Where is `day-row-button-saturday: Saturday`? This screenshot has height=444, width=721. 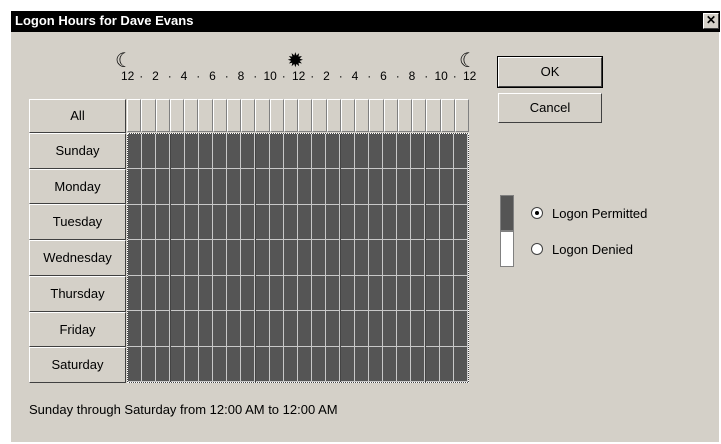
day-row-button-saturday: Saturday is located at coordinates (77, 365).